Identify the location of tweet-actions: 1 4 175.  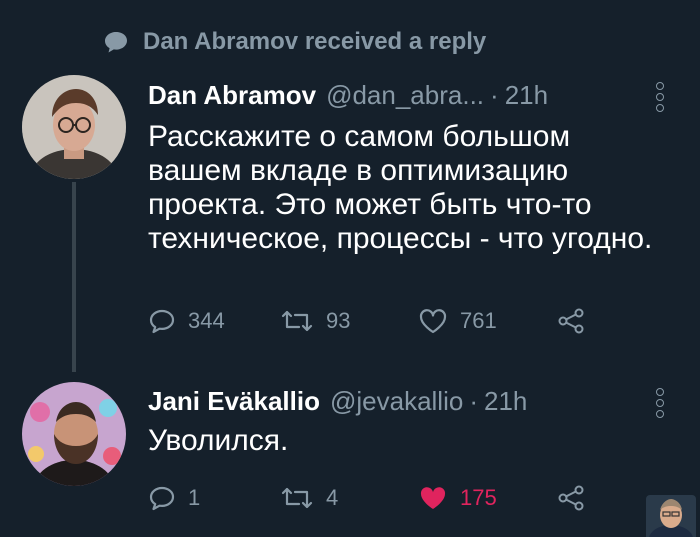
(367, 498).